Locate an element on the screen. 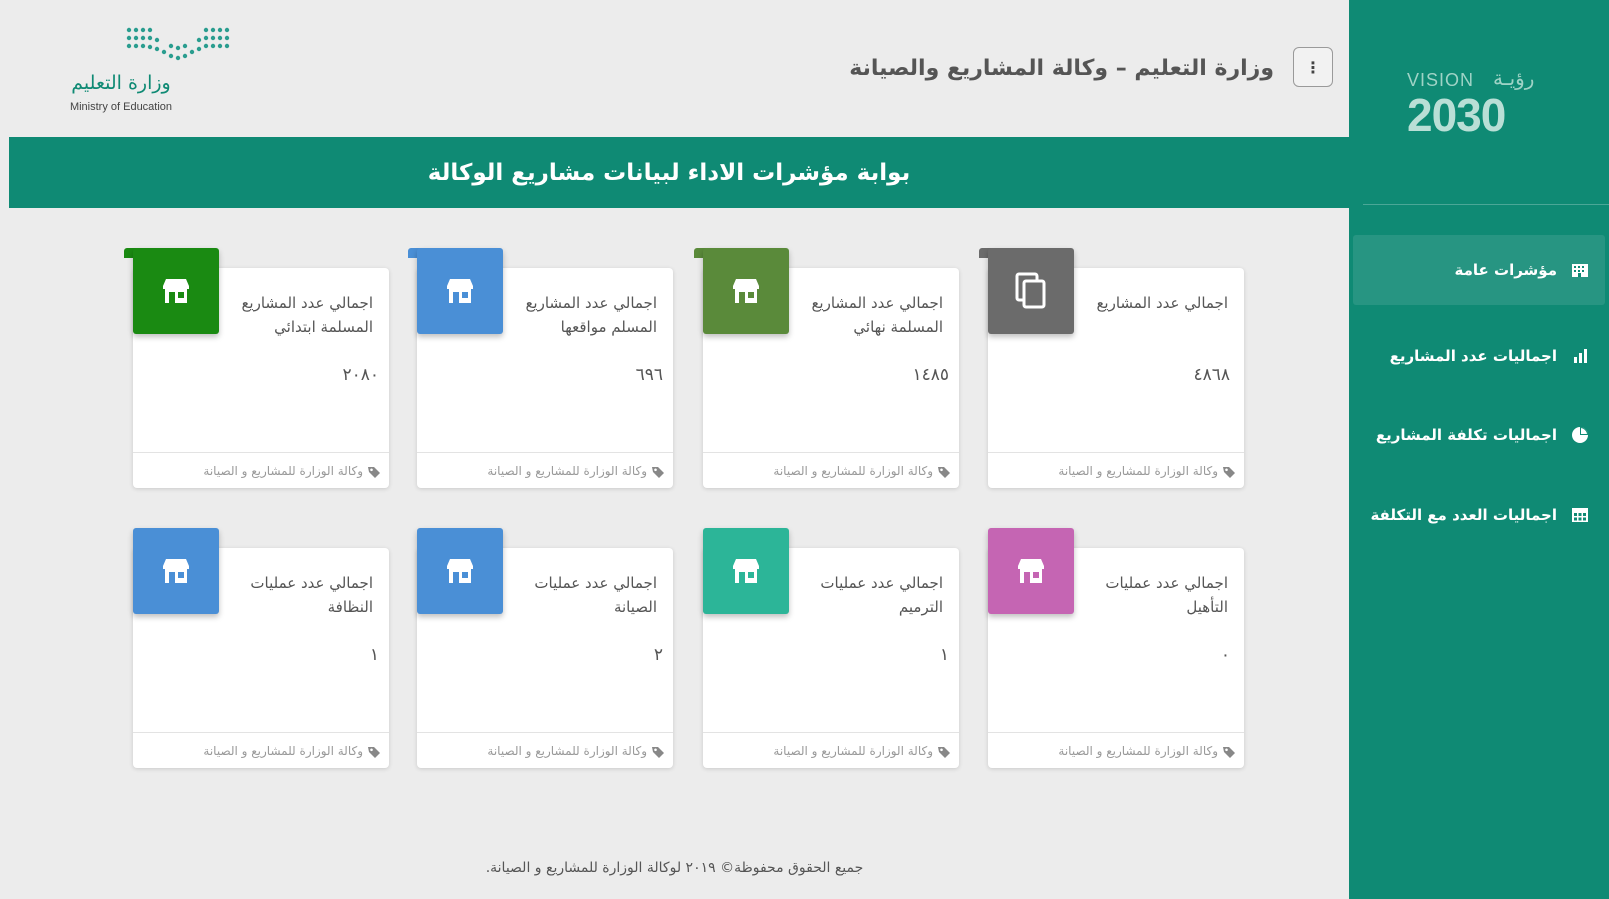 This screenshot has height=899, width=1609. sidebar-item-label: اجماليات عدد المشاريع is located at coordinates (1473, 356).